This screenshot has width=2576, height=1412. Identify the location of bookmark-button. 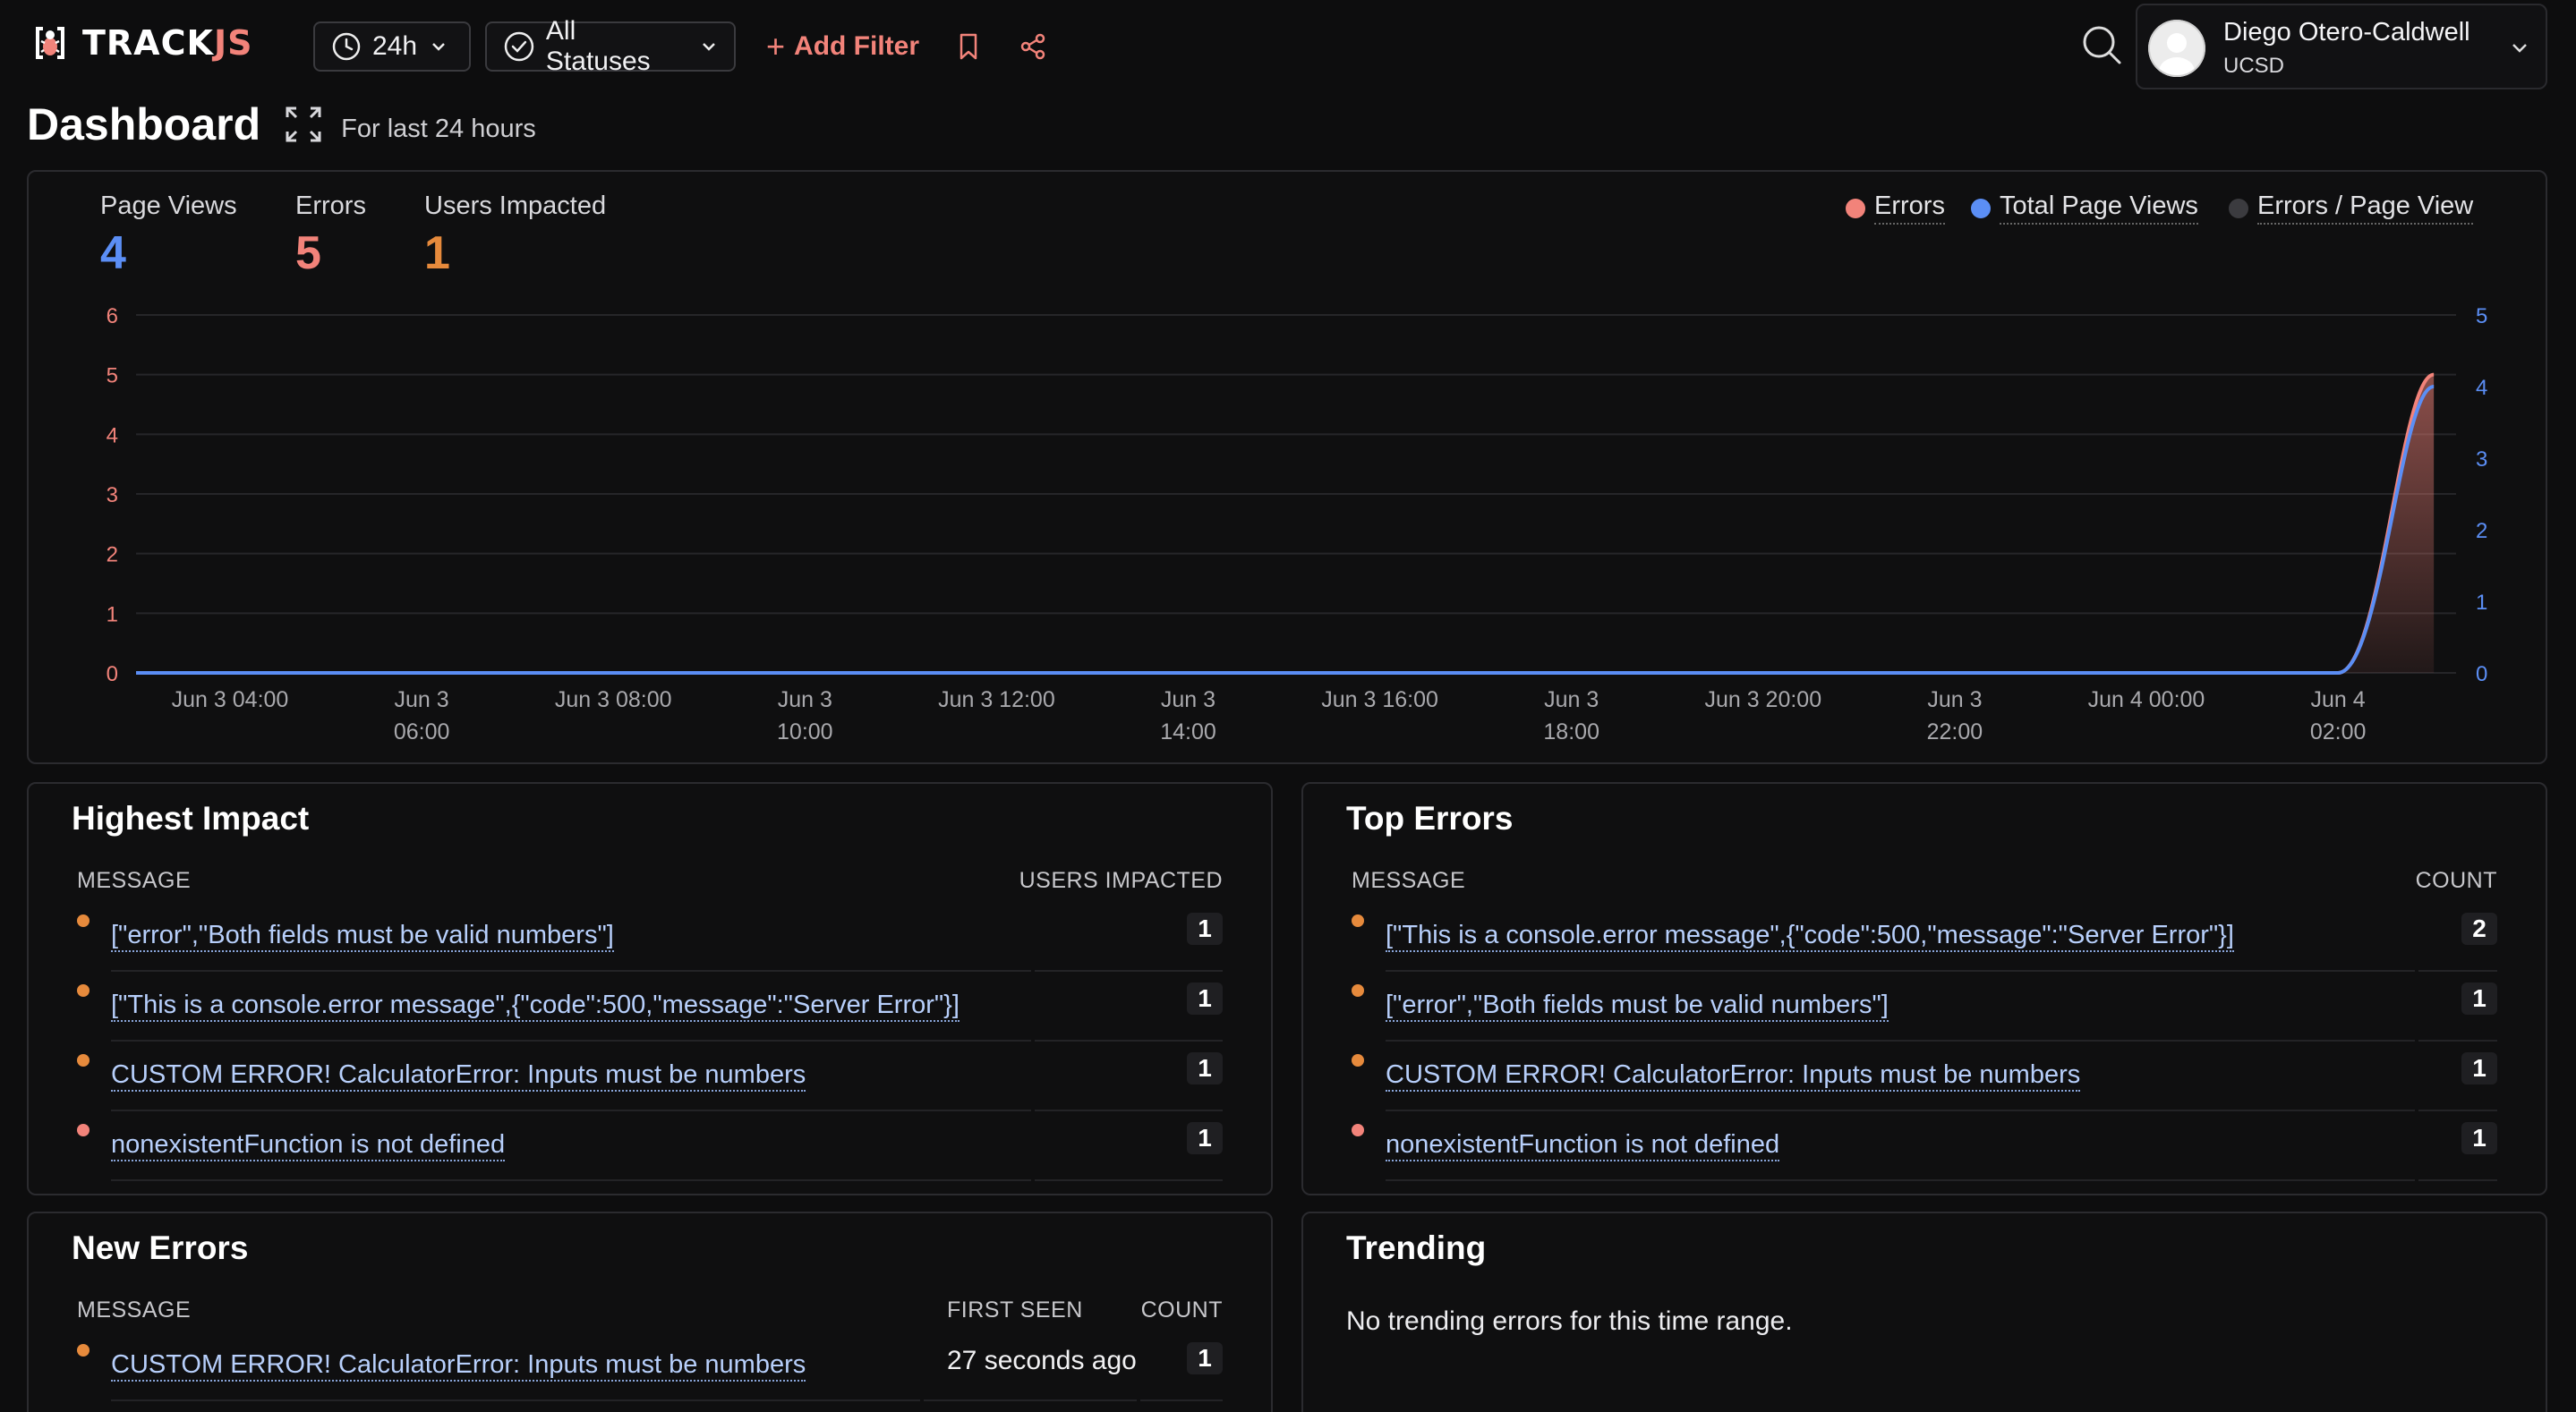
(968, 46).